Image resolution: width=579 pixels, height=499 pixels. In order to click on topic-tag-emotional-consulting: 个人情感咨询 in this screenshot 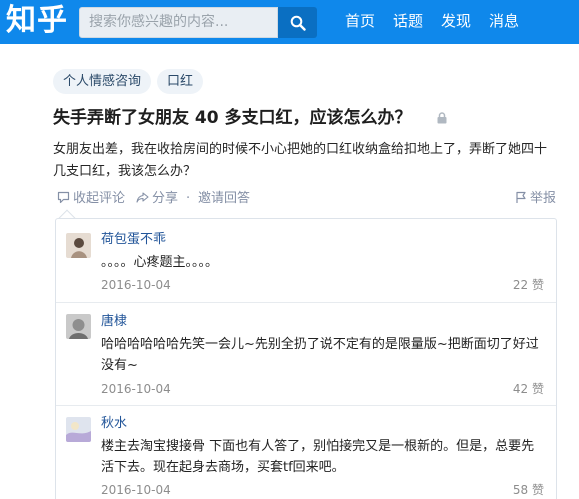, I will do `click(102, 81)`.